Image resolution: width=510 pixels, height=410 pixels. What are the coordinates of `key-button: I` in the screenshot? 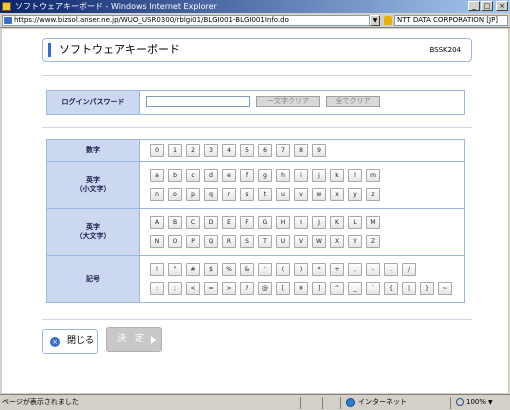 It's located at (301, 222).